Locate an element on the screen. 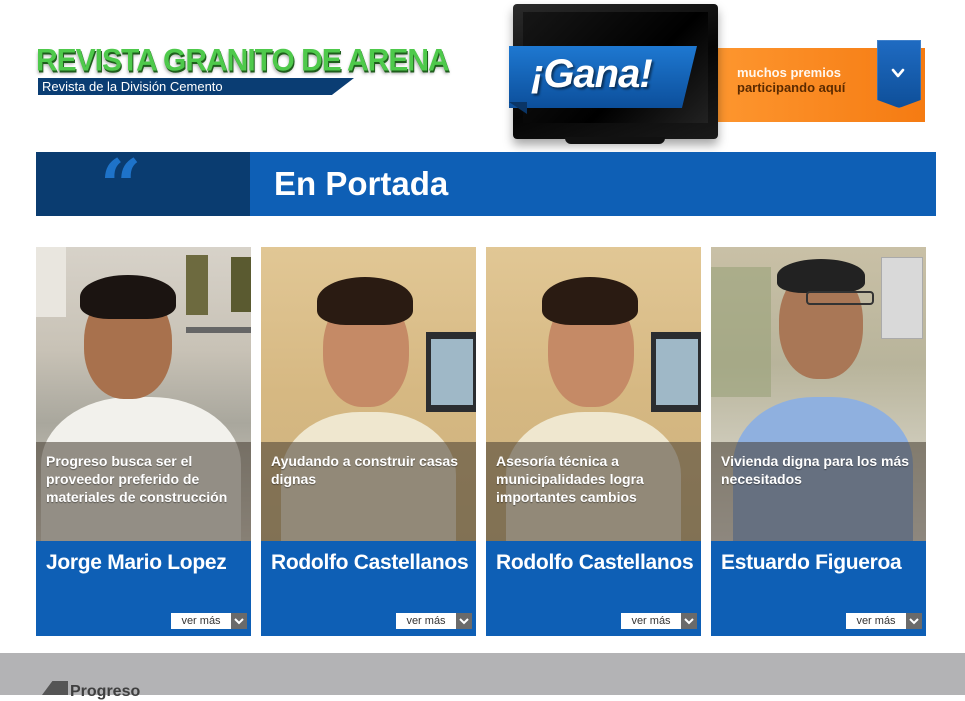  section-header-icon-panel: “ is located at coordinates (143, 185).